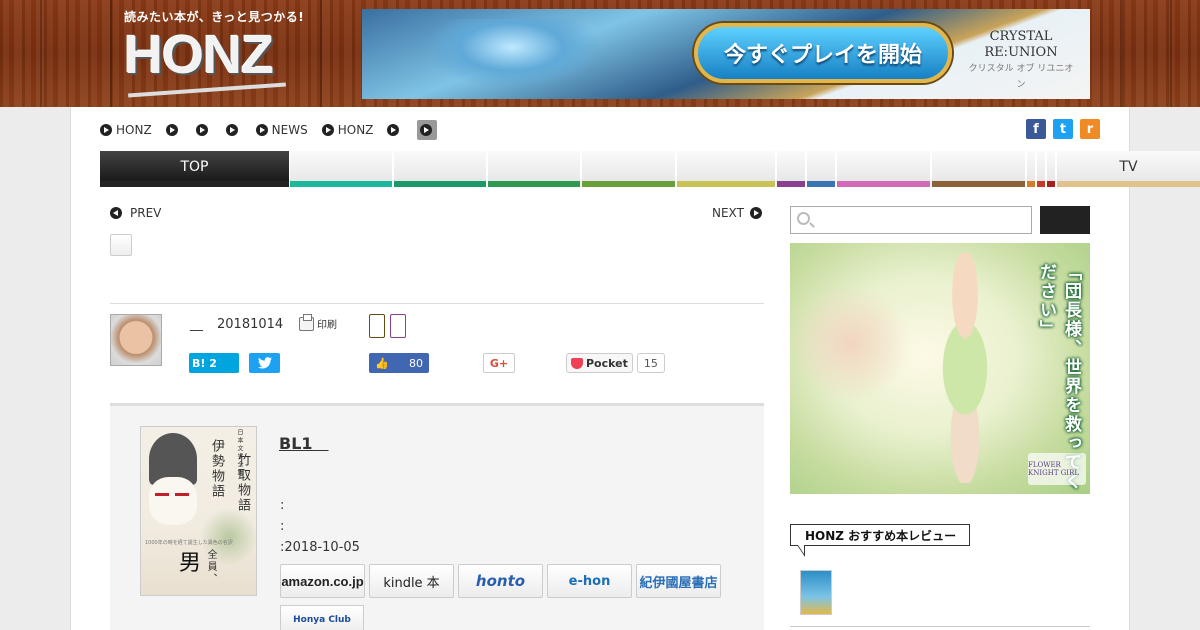 Image resolution: width=1200 pixels, height=630 pixels. What do you see at coordinates (382, 363) in the screenshot?
I see `thumbs-up-icon: 👍` at bounding box center [382, 363].